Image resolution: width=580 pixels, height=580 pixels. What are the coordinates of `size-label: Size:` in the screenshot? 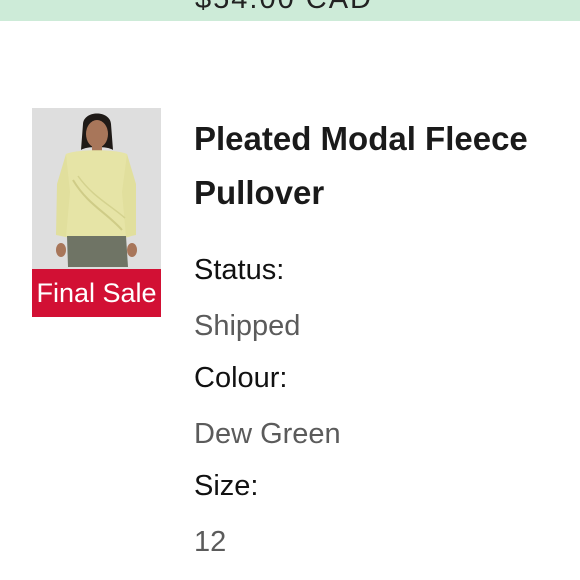 It's located at (226, 486).